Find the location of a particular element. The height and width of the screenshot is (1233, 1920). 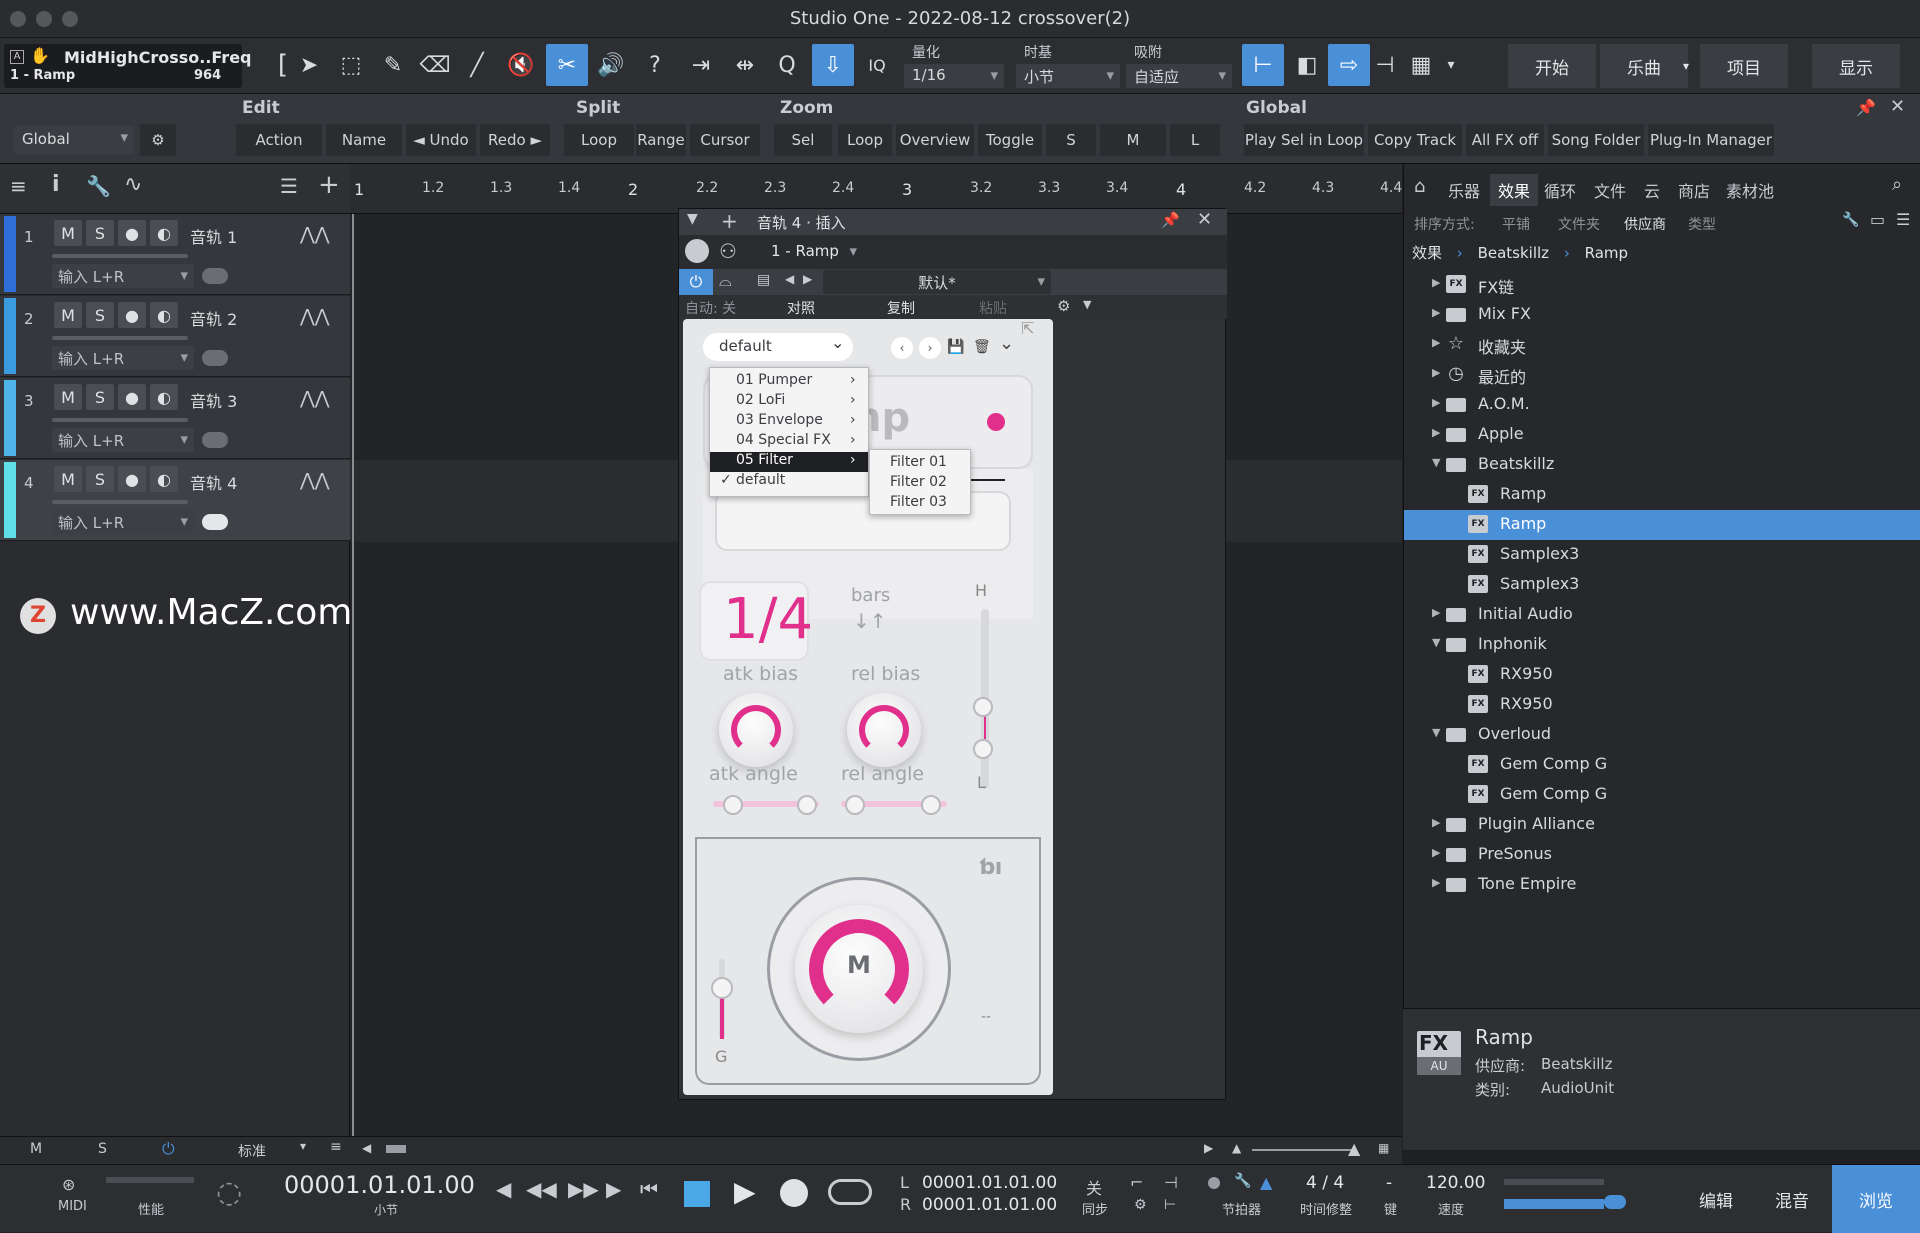

preset-menu-item: ✓ default is located at coordinates (747, 482).